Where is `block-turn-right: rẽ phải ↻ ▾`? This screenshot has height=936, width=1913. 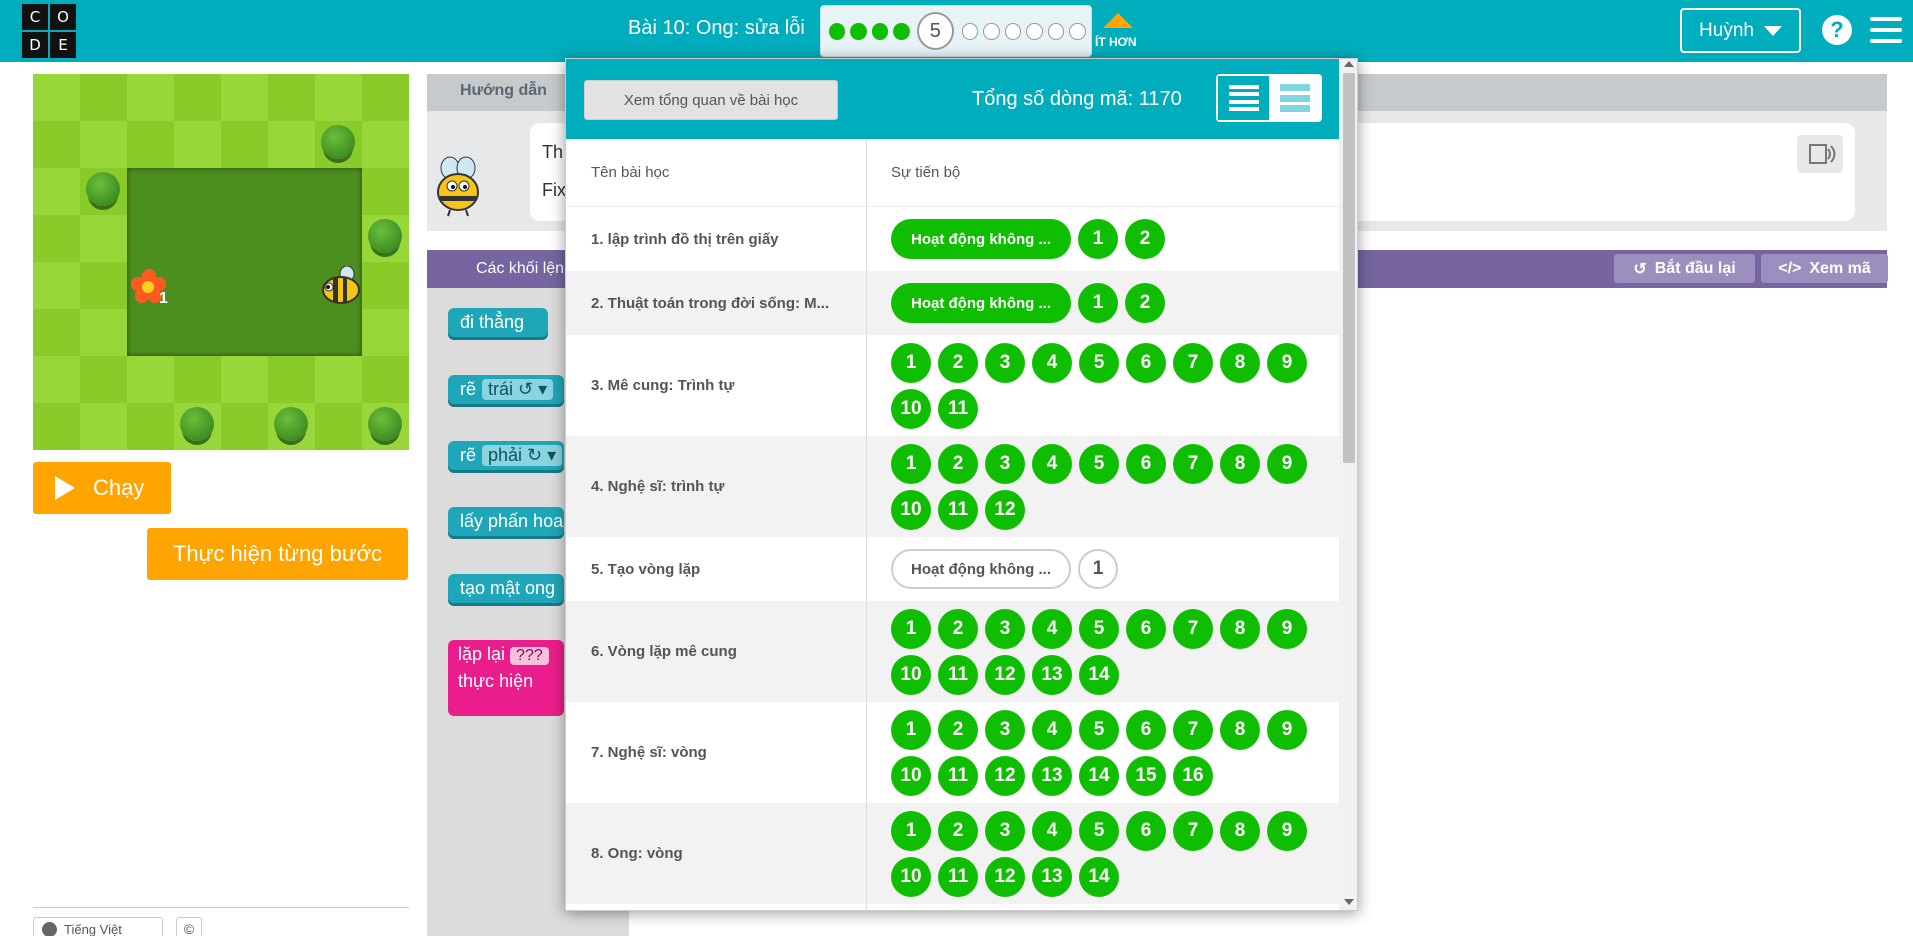
block-turn-right: rẽ phải ↻ ▾ is located at coordinates (506, 455).